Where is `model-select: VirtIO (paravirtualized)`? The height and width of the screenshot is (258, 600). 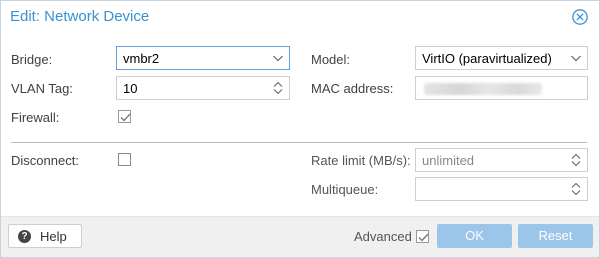 model-select: VirtIO (paravirtualized) is located at coordinates (501, 58).